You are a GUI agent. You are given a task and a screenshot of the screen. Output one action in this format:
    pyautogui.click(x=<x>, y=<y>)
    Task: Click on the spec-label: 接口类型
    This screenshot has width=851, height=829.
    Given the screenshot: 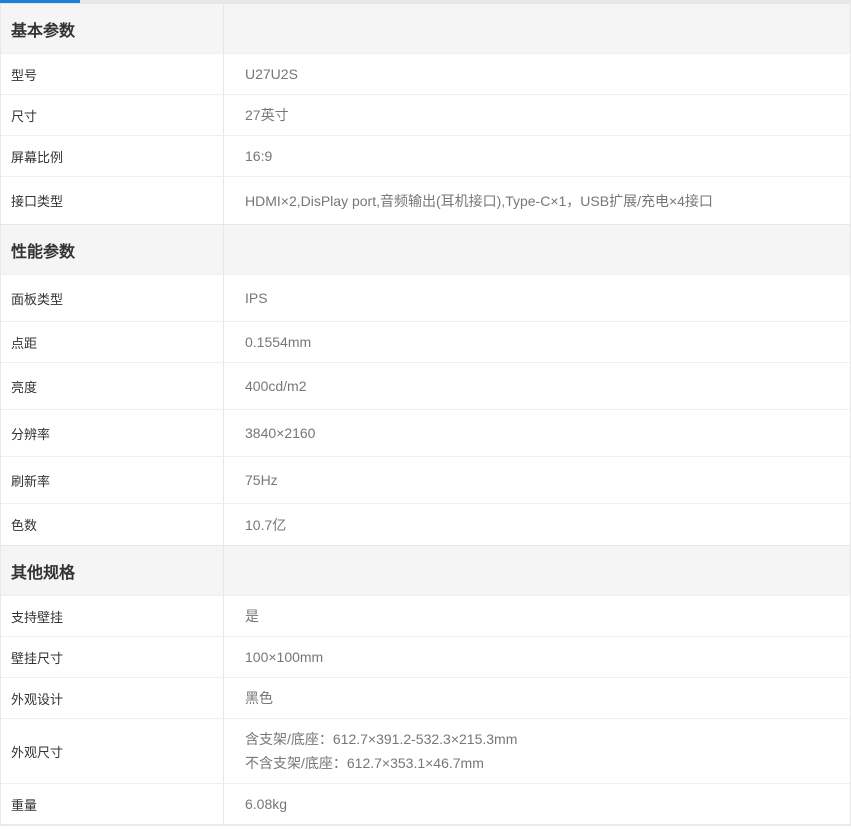 What is the action you would take?
    pyautogui.click(x=112, y=200)
    